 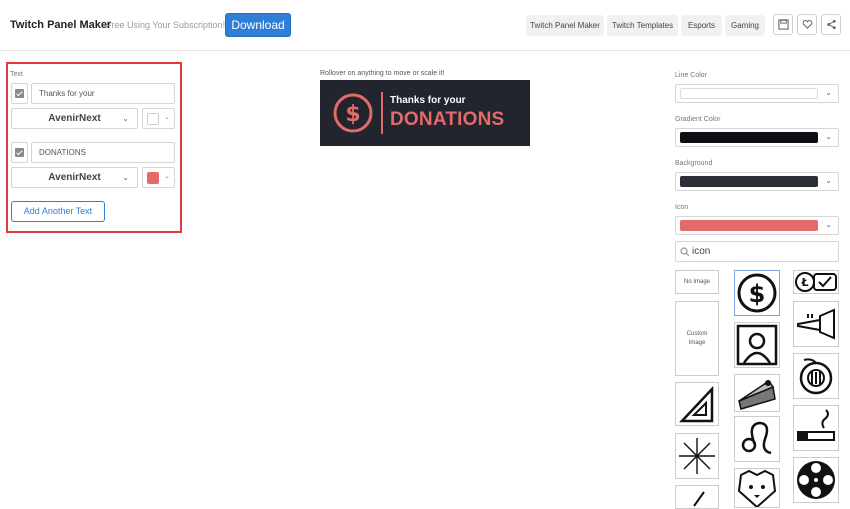 I want to click on firework-burst-icon, so click(x=697, y=456).